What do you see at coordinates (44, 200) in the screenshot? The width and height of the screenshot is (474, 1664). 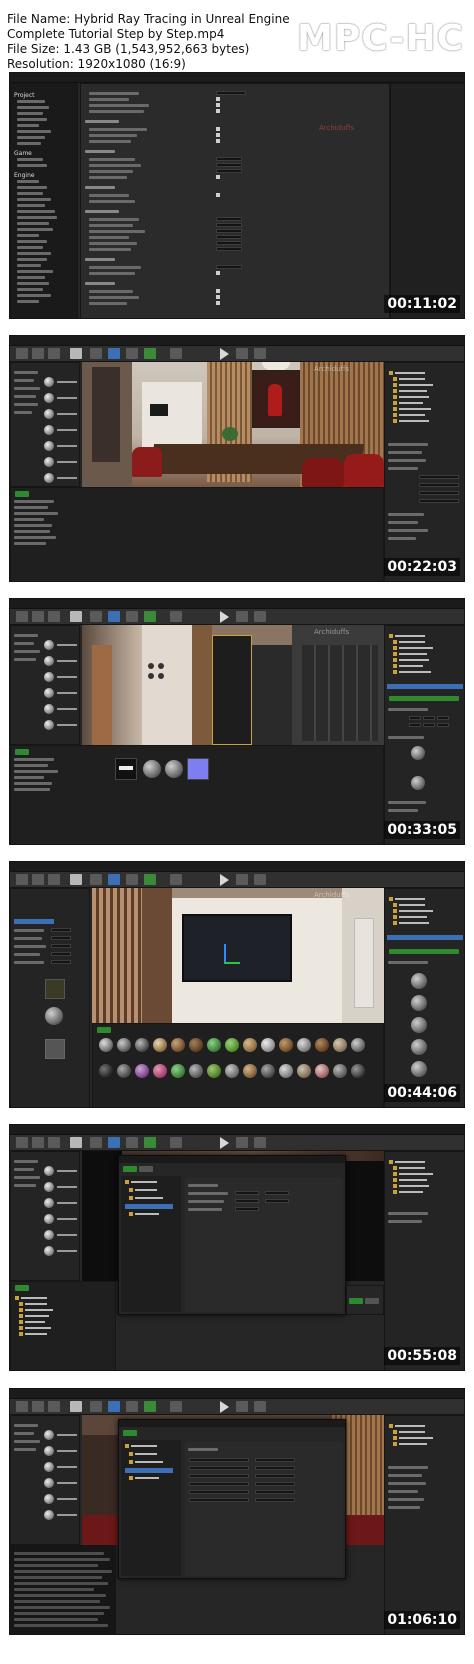 I see `settings-sidebar: Project Game Engine` at bounding box center [44, 200].